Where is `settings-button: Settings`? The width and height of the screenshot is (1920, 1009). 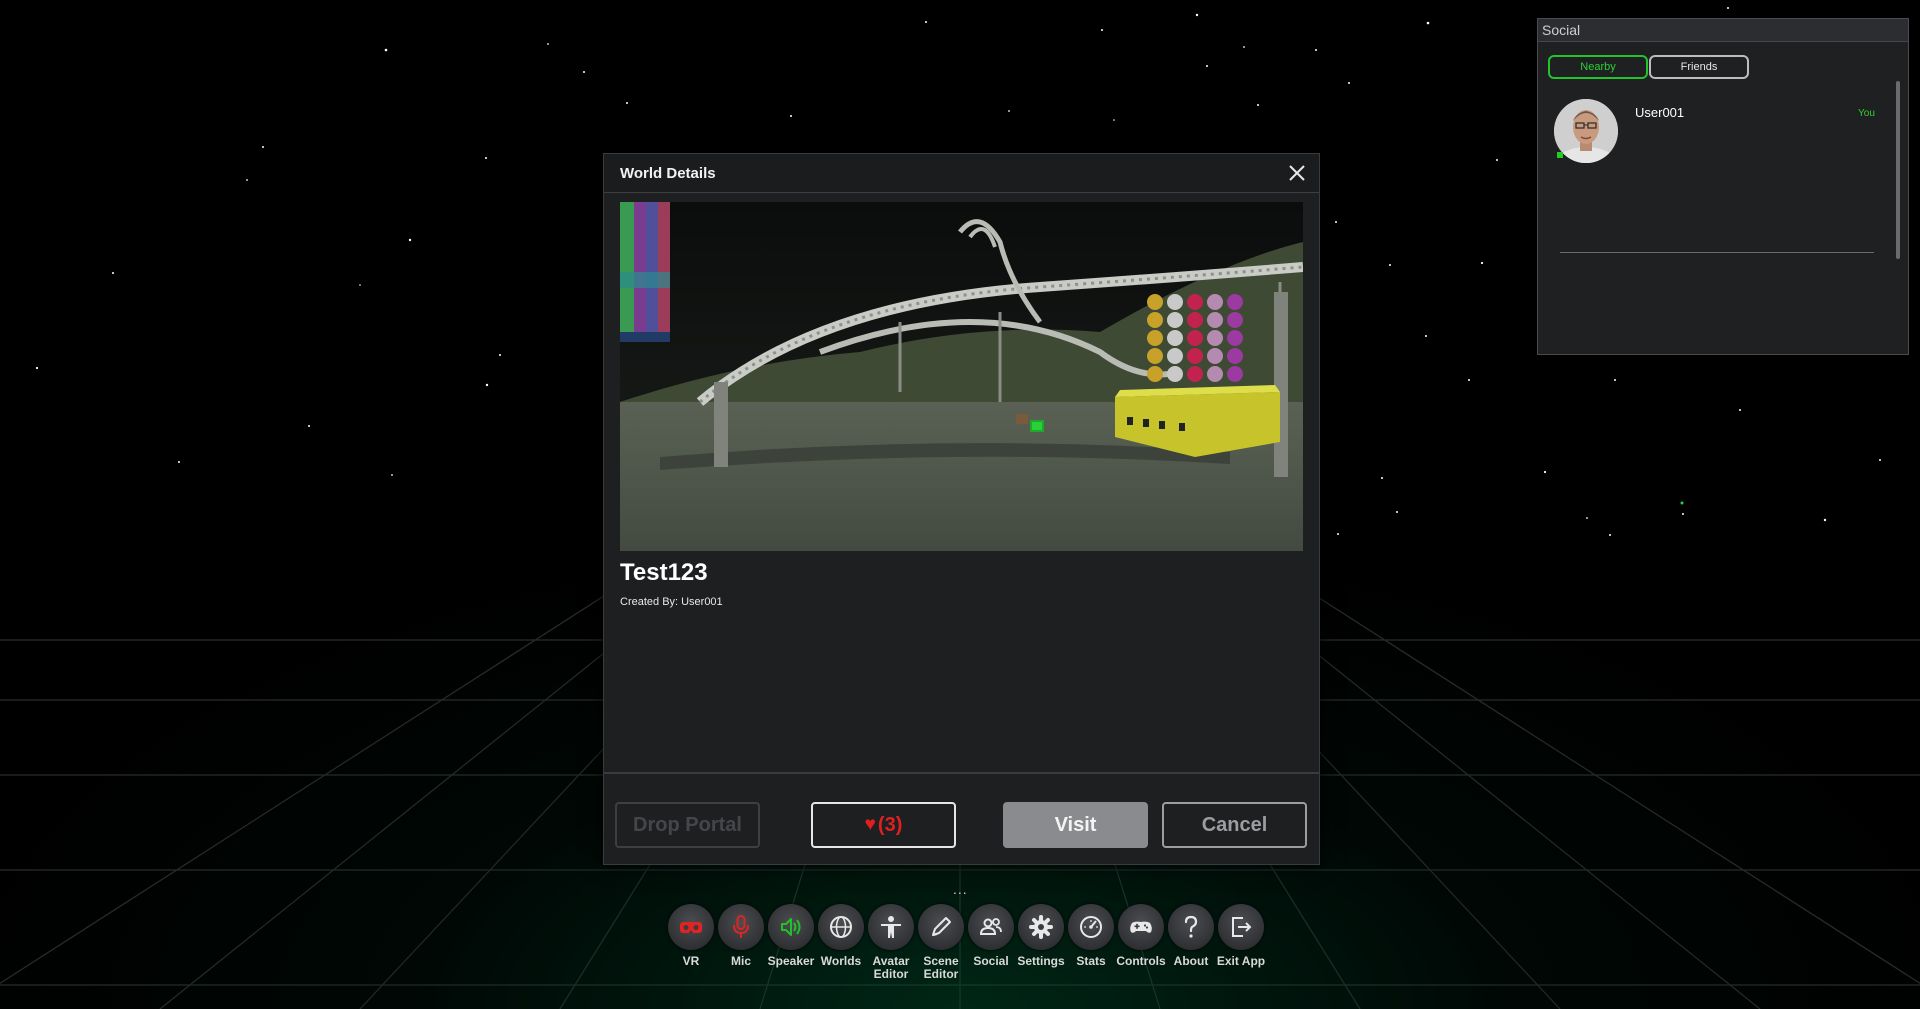 settings-button: Settings is located at coordinates (1041, 954).